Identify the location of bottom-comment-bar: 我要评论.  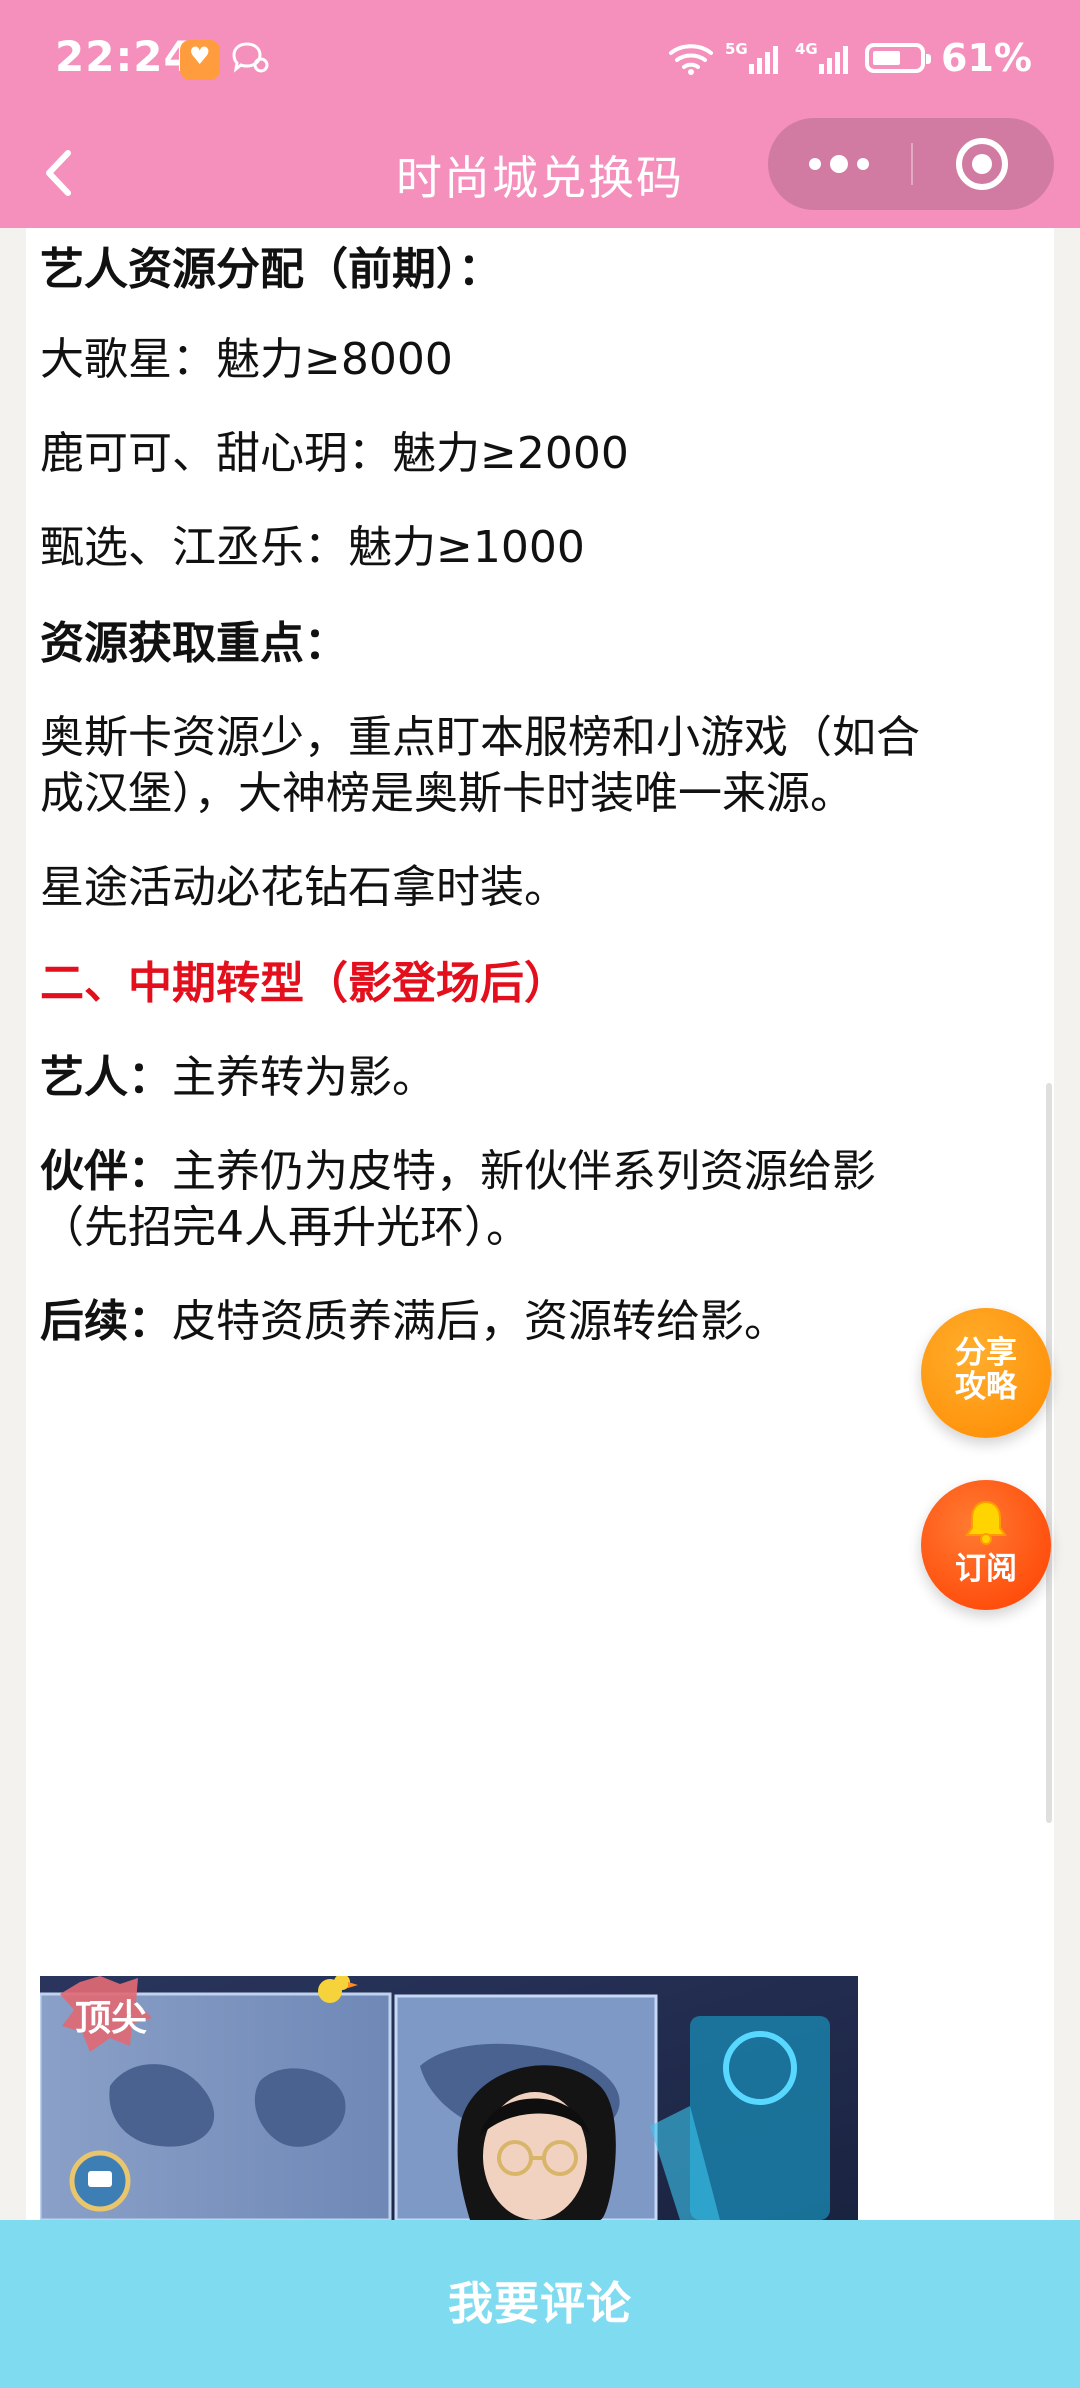
(540, 2304).